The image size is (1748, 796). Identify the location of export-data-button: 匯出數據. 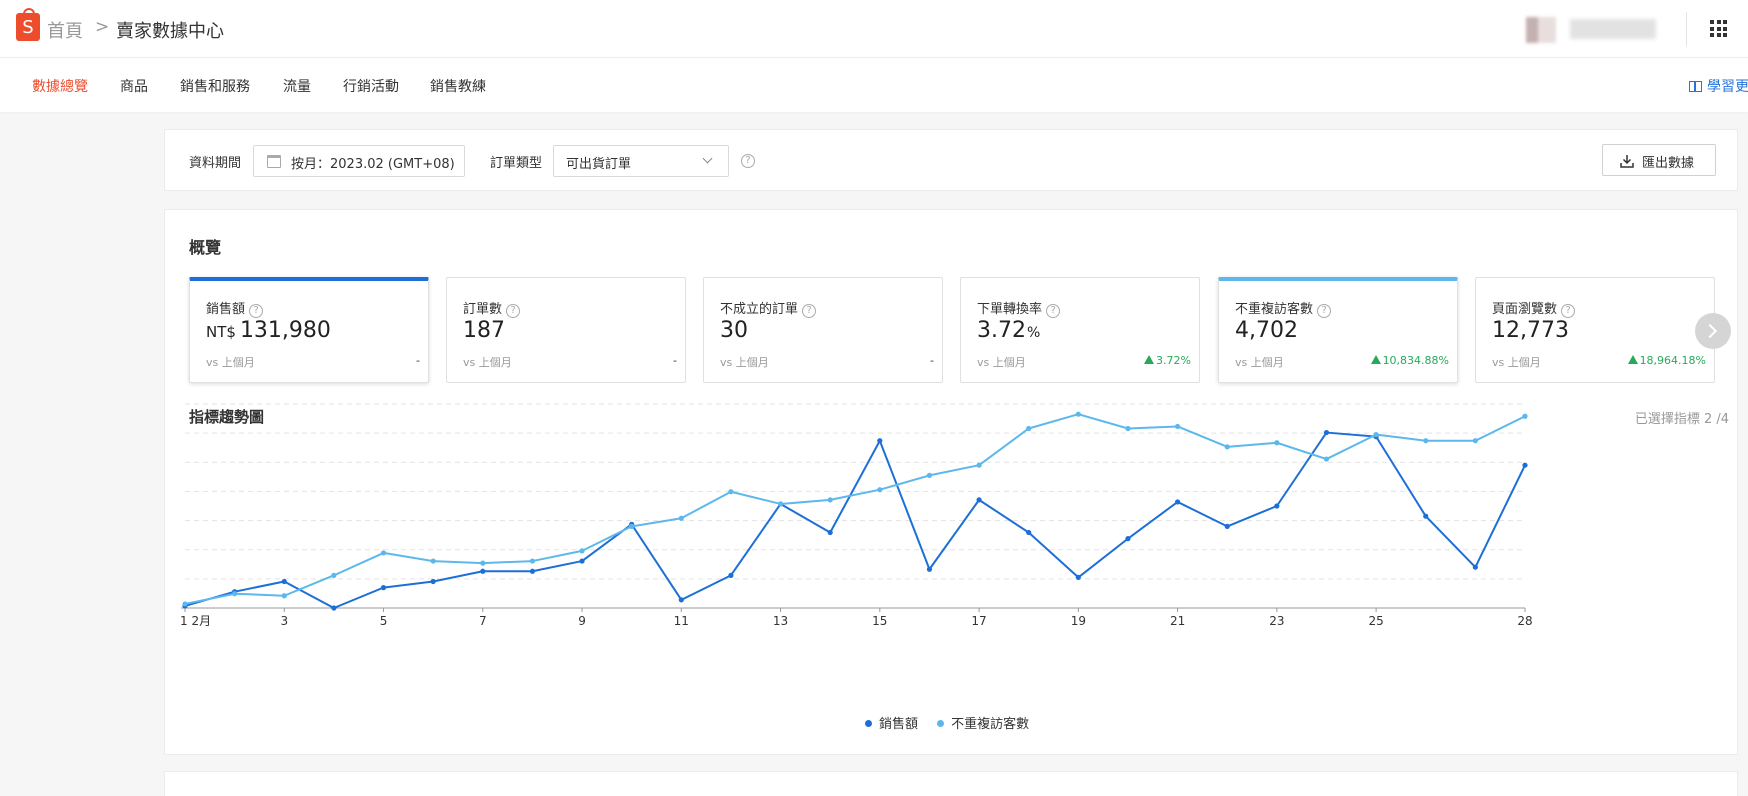
(1659, 160).